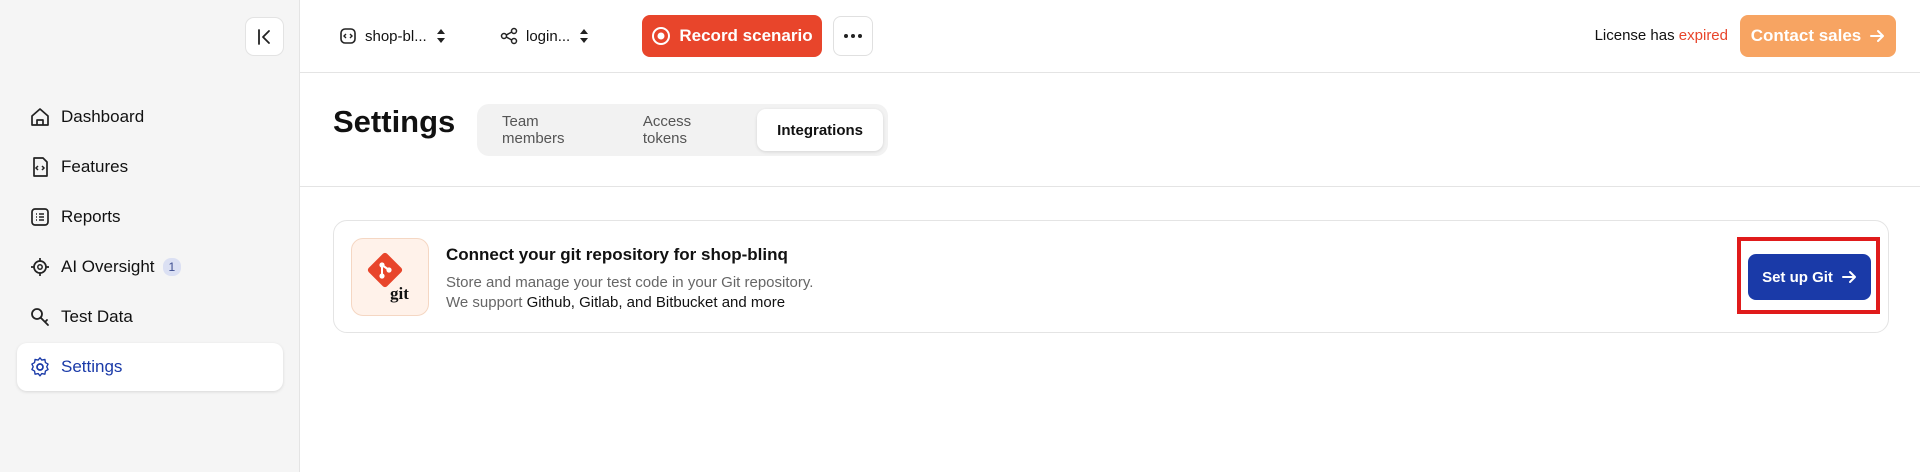  Describe the element at coordinates (103, 116) in the screenshot. I see `sidebar-item-label: Dashboard` at that location.